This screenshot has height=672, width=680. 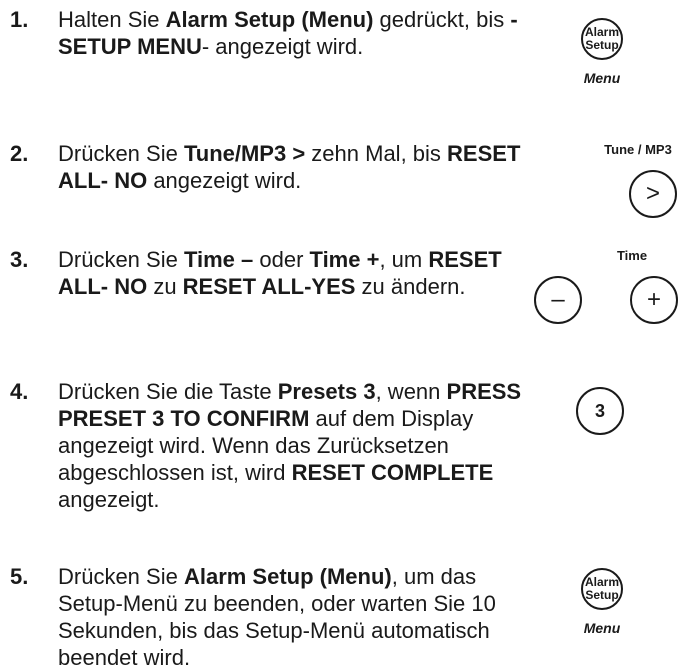 I want to click on preset-3-button-icon: 3, so click(x=600, y=411).